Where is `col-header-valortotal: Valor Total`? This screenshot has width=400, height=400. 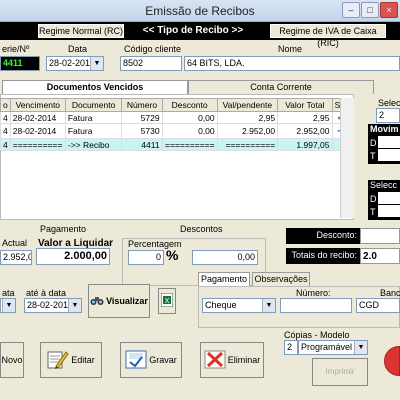 col-header-valortotal: Valor Total is located at coordinates (305, 105).